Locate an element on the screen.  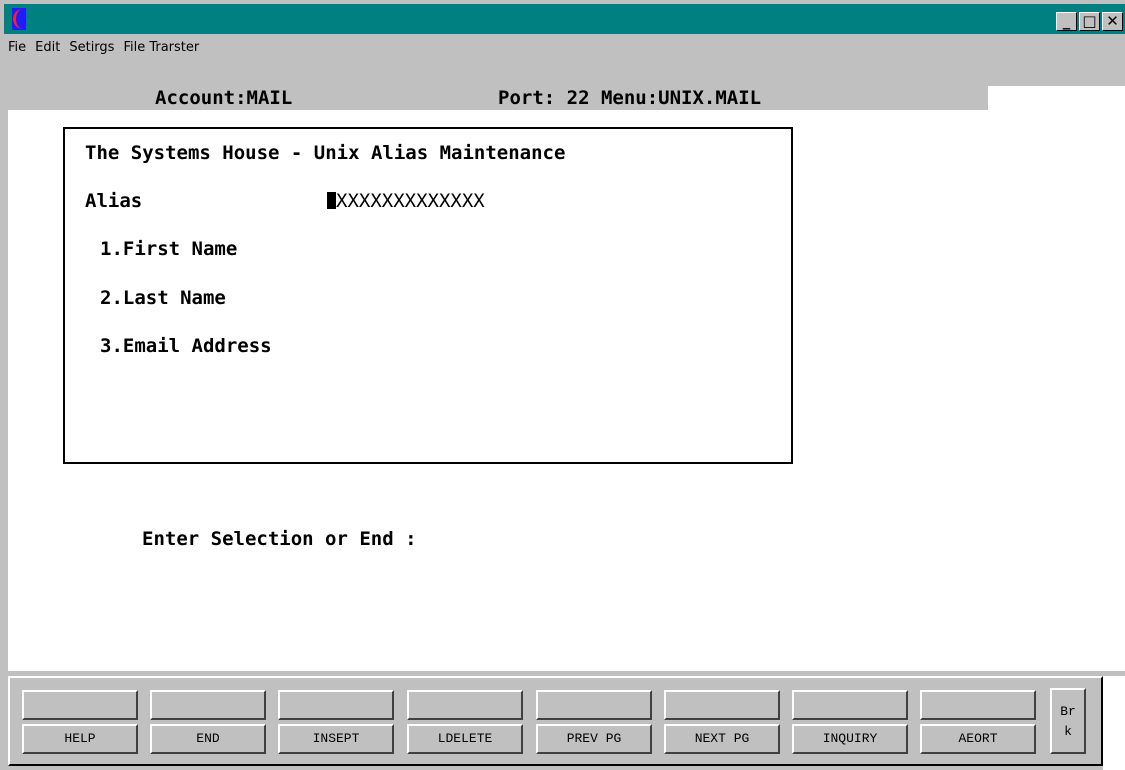
insert-button: INSEPT is located at coordinates (336, 739).